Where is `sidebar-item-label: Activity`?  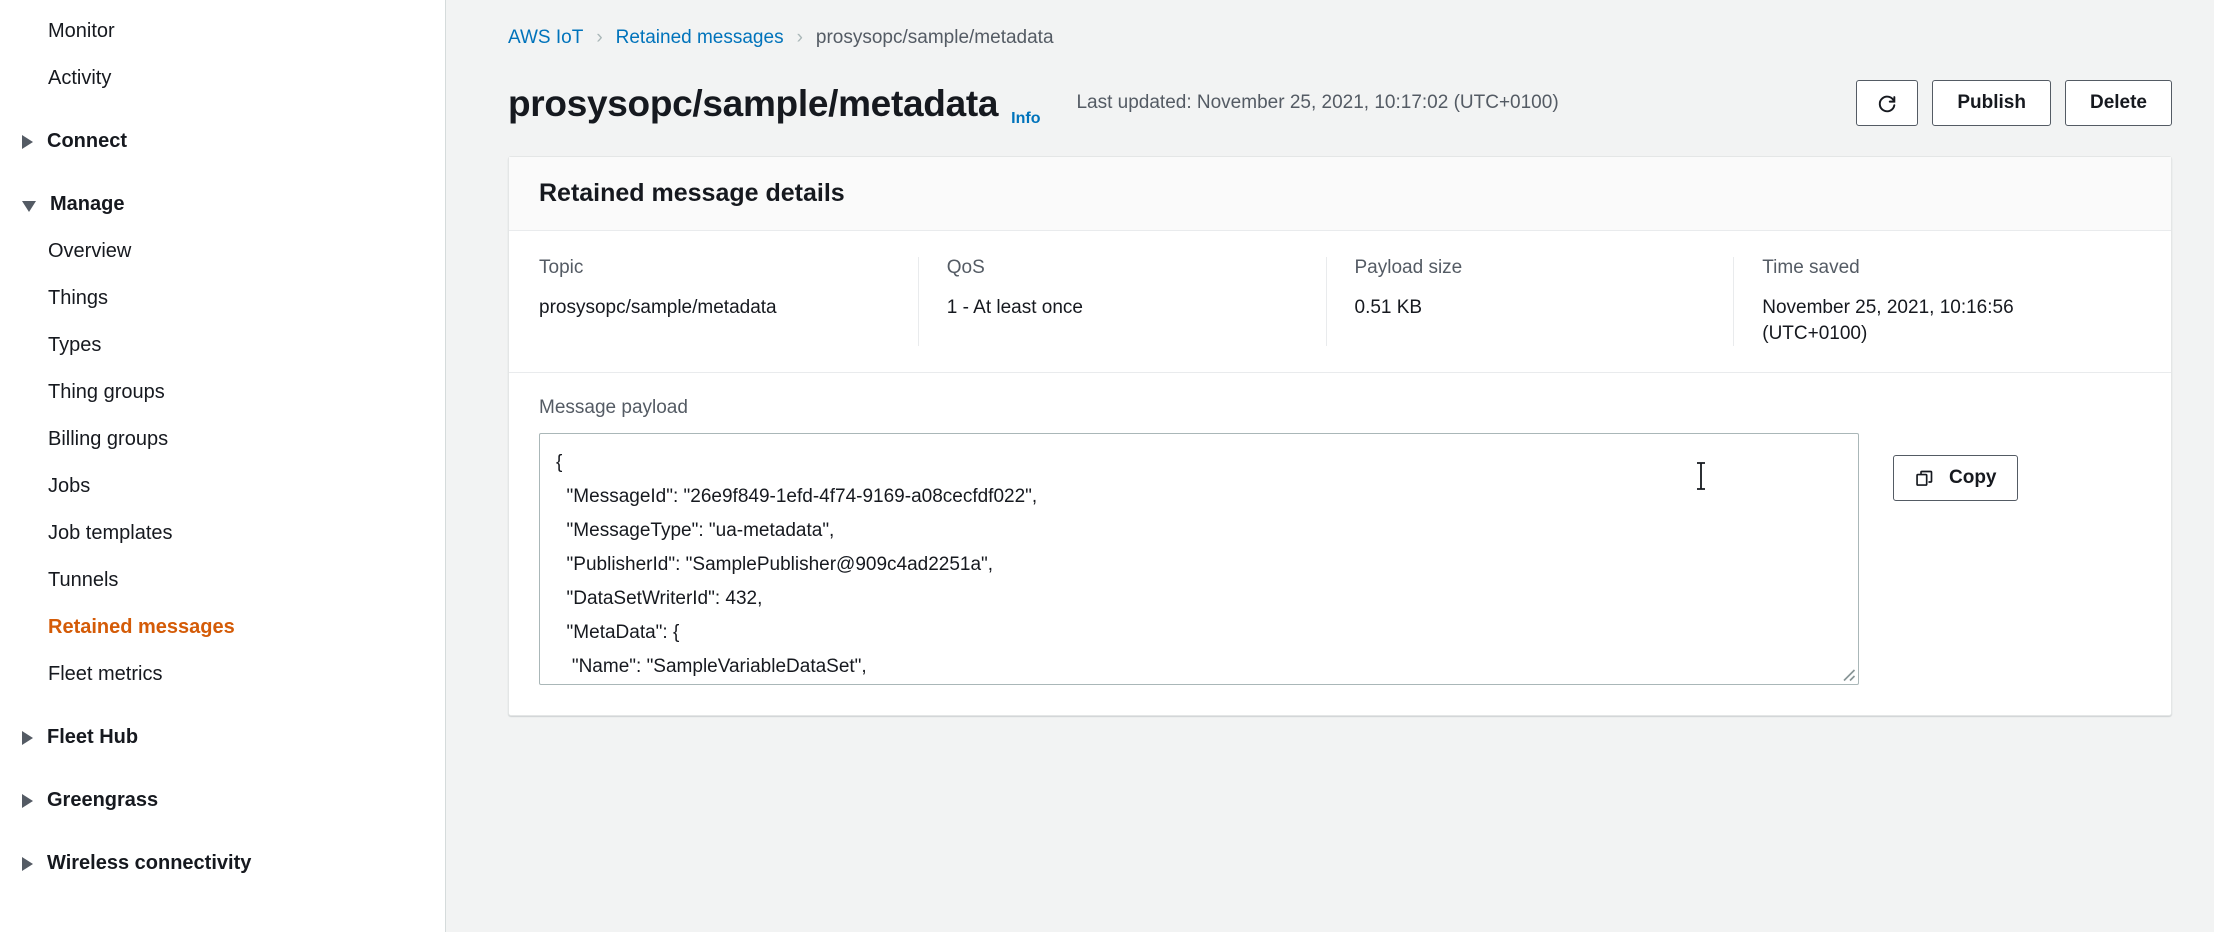 sidebar-item-label: Activity is located at coordinates (80, 78).